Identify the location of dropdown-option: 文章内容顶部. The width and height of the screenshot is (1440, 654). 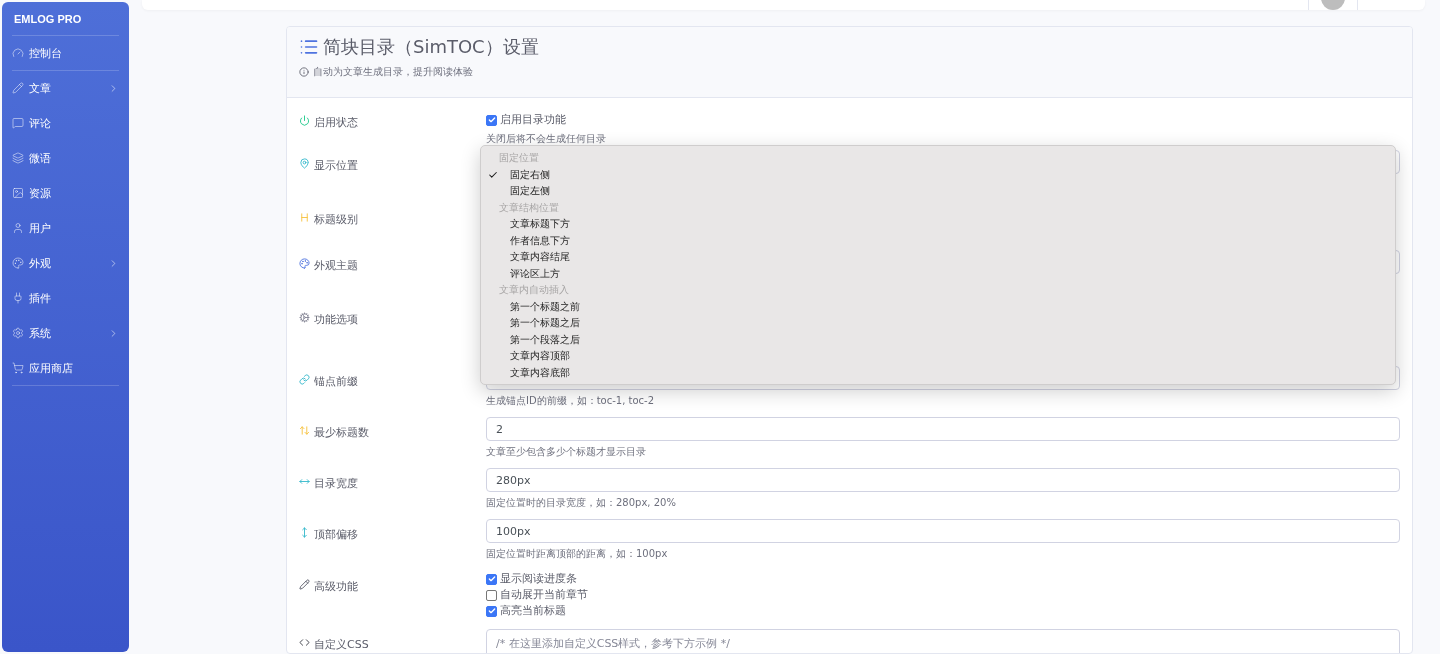
(938, 356).